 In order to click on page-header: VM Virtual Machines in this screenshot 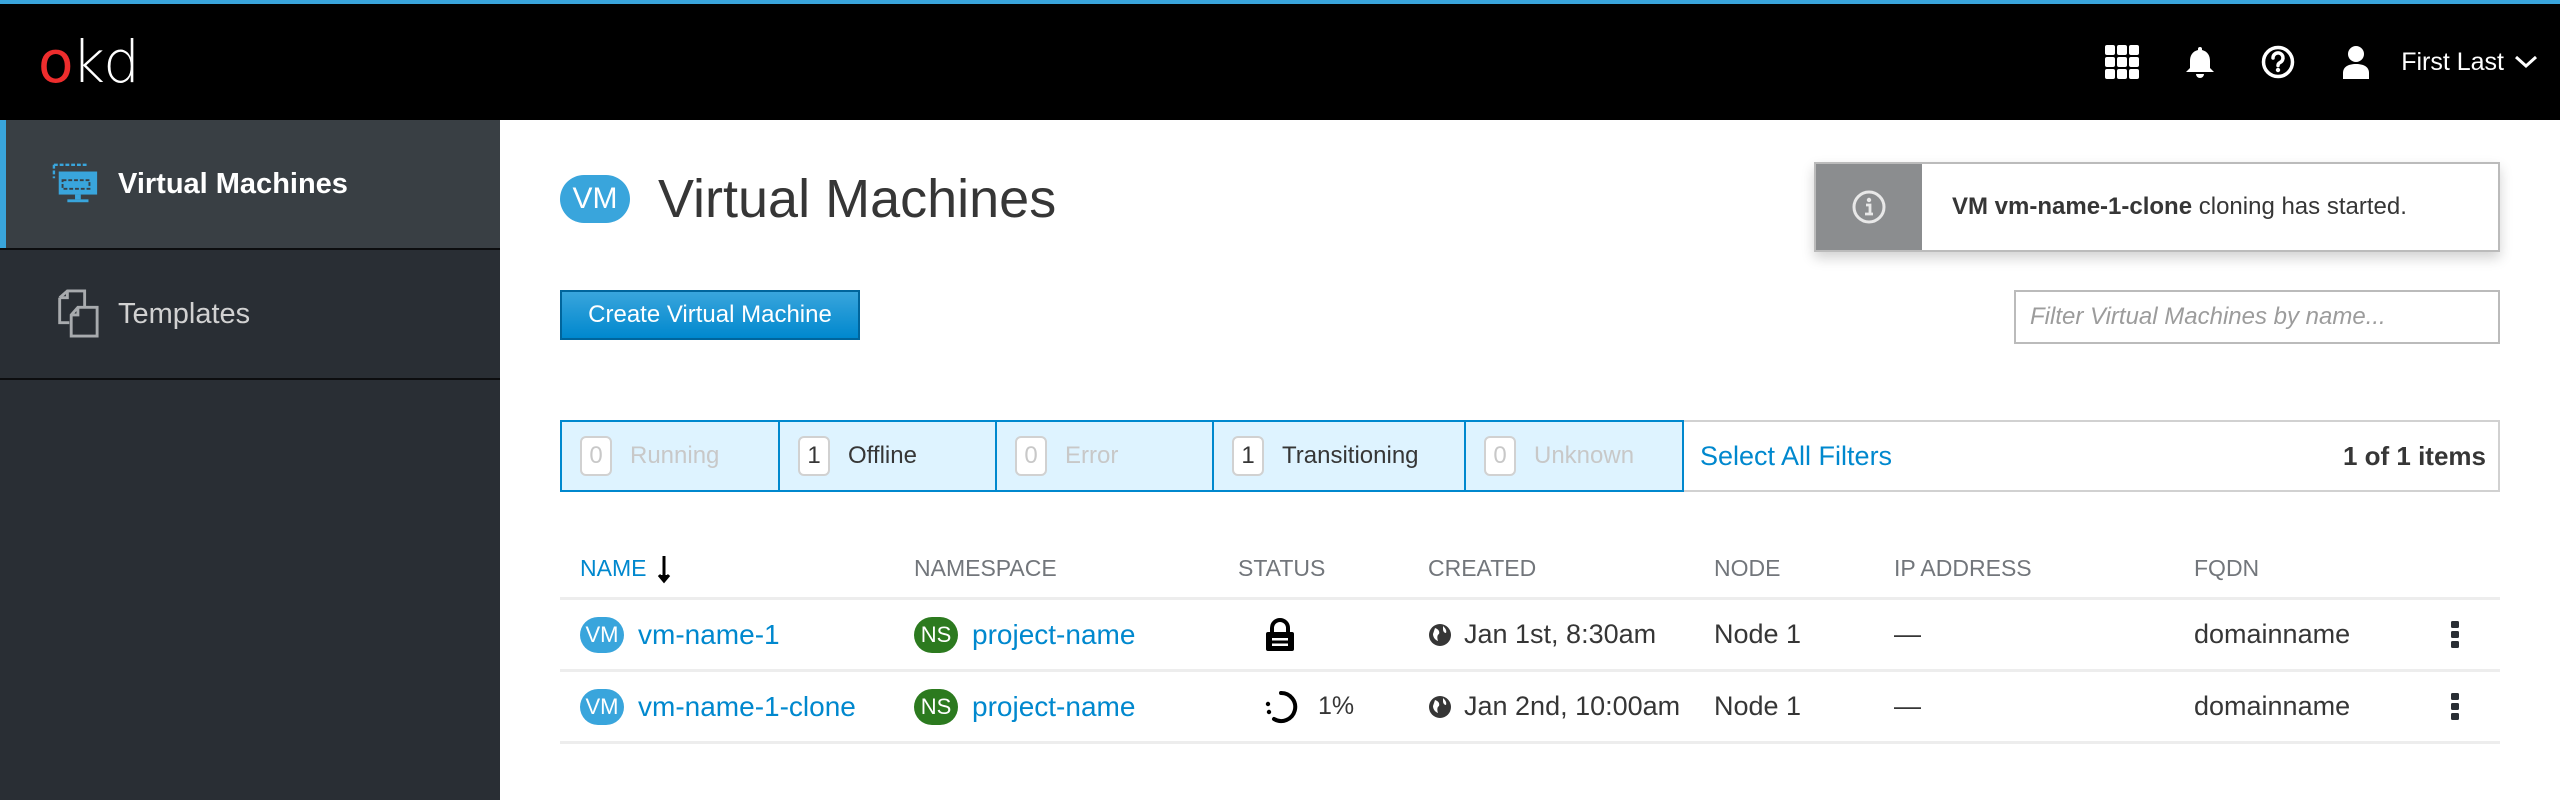, I will do `click(808, 199)`.